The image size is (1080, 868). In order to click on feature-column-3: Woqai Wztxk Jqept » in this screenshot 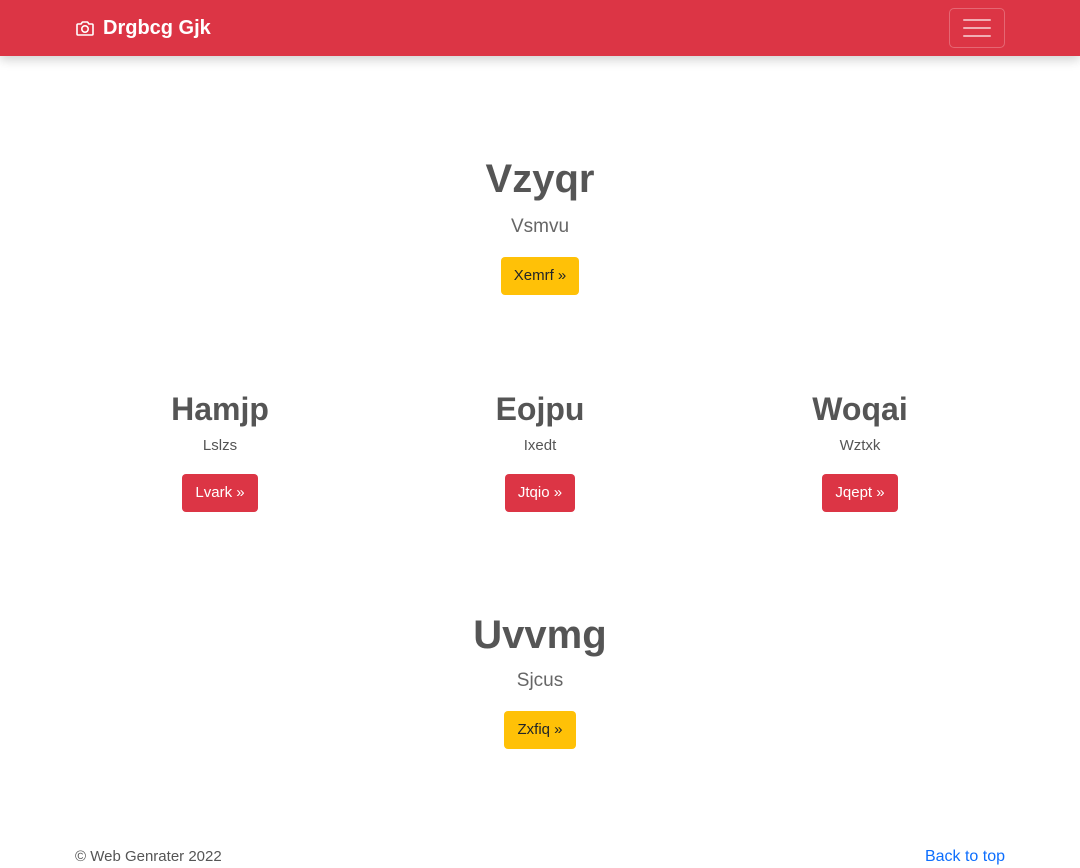, I will do `click(860, 450)`.